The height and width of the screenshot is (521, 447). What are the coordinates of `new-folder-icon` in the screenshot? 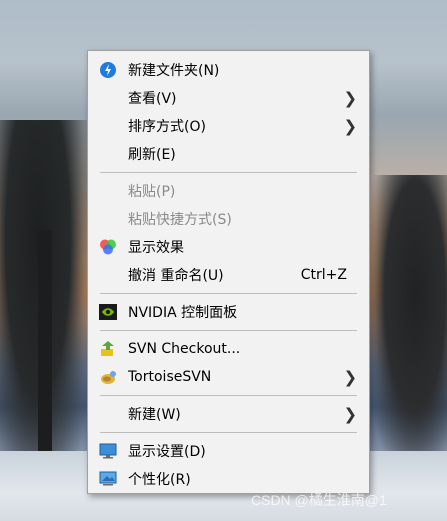 It's located at (108, 70).